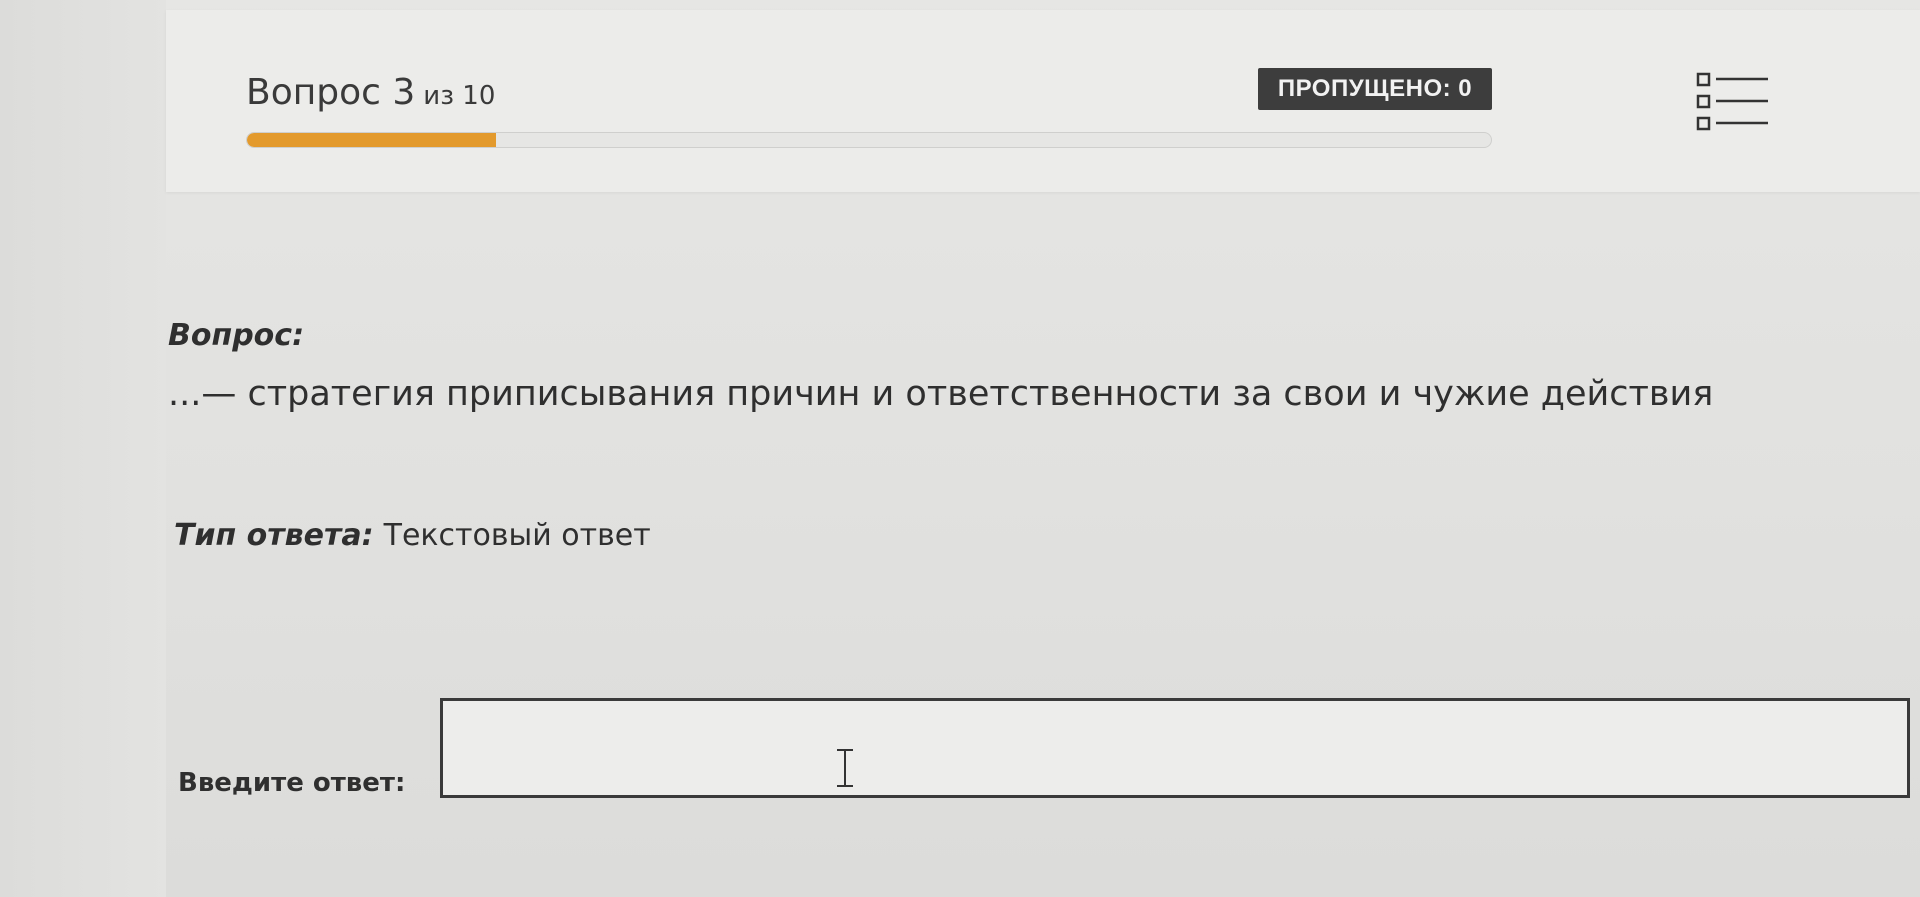 The height and width of the screenshot is (897, 1920). I want to click on answer-type-label: Тип ответа:, so click(274, 535).